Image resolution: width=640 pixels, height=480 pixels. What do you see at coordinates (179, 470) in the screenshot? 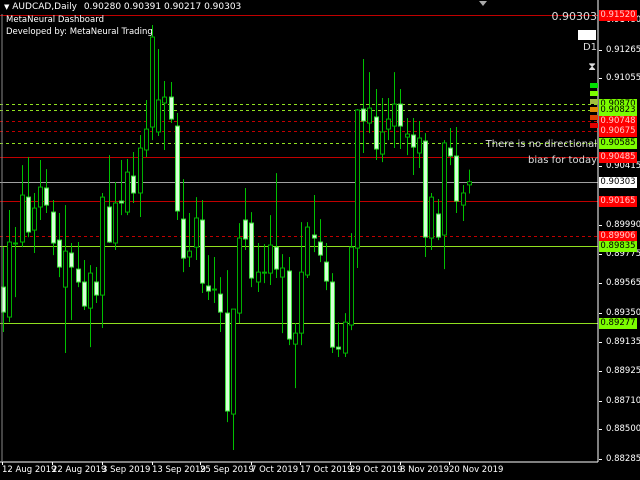
I see `time-tick-label: 13 Sep 2019` at bounding box center [179, 470].